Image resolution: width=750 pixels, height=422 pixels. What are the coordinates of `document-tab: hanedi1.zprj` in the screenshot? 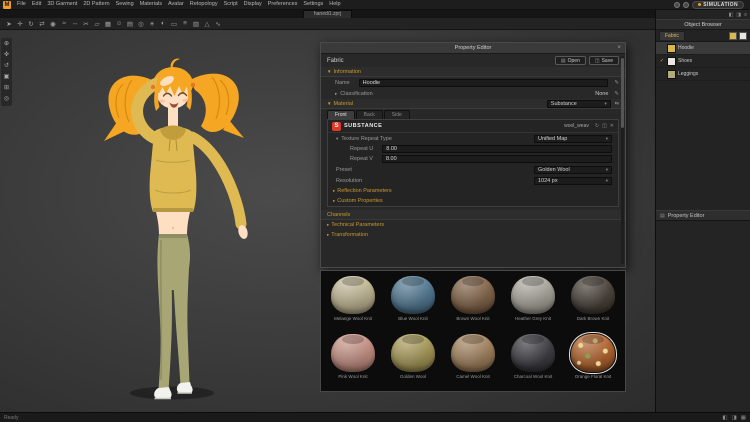 It's located at (327, 14).